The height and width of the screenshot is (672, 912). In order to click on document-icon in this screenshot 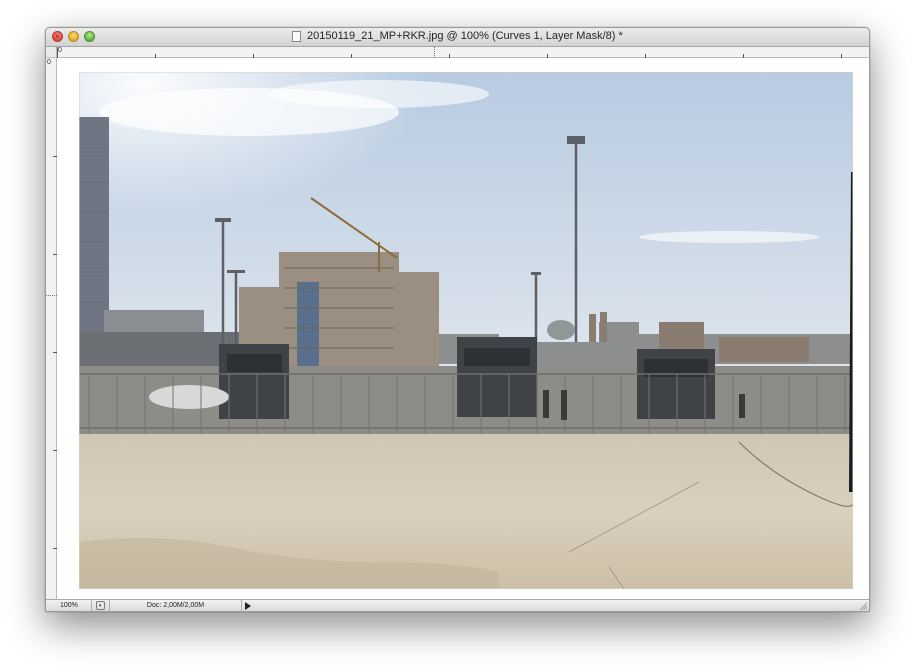, I will do `click(296, 36)`.